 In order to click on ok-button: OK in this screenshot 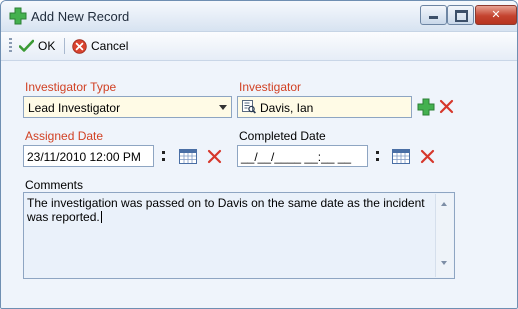, I will do `click(37, 46)`.